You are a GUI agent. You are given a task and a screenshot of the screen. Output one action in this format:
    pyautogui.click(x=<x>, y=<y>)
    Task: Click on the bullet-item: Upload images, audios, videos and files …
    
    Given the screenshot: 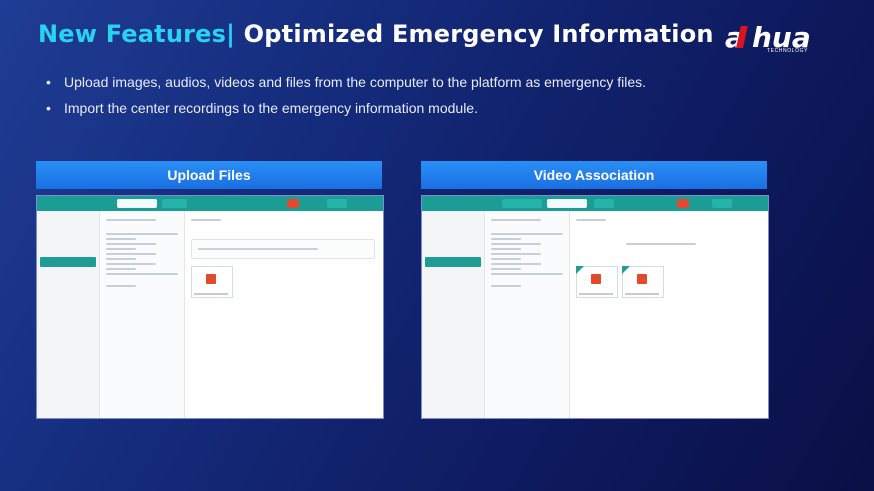 What is the action you would take?
    pyautogui.click(x=346, y=82)
    